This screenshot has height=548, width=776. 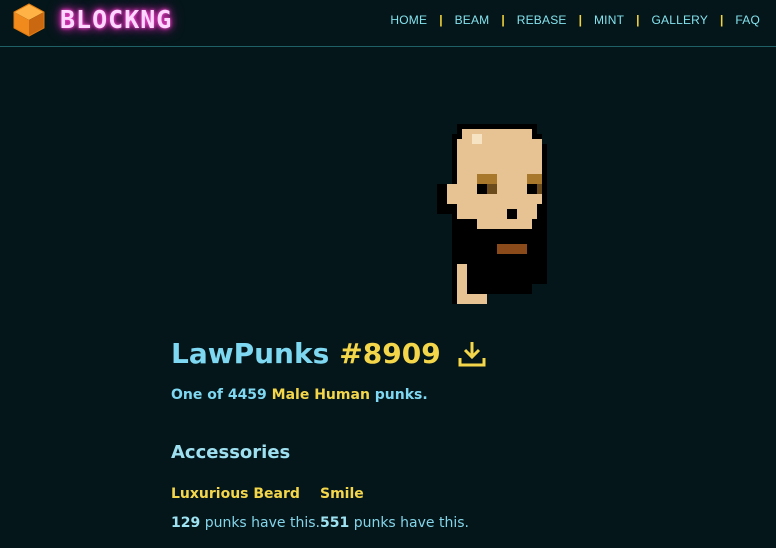 What do you see at coordinates (116, 20) in the screenshot?
I see `logo-text: BLOCKNG` at bounding box center [116, 20].